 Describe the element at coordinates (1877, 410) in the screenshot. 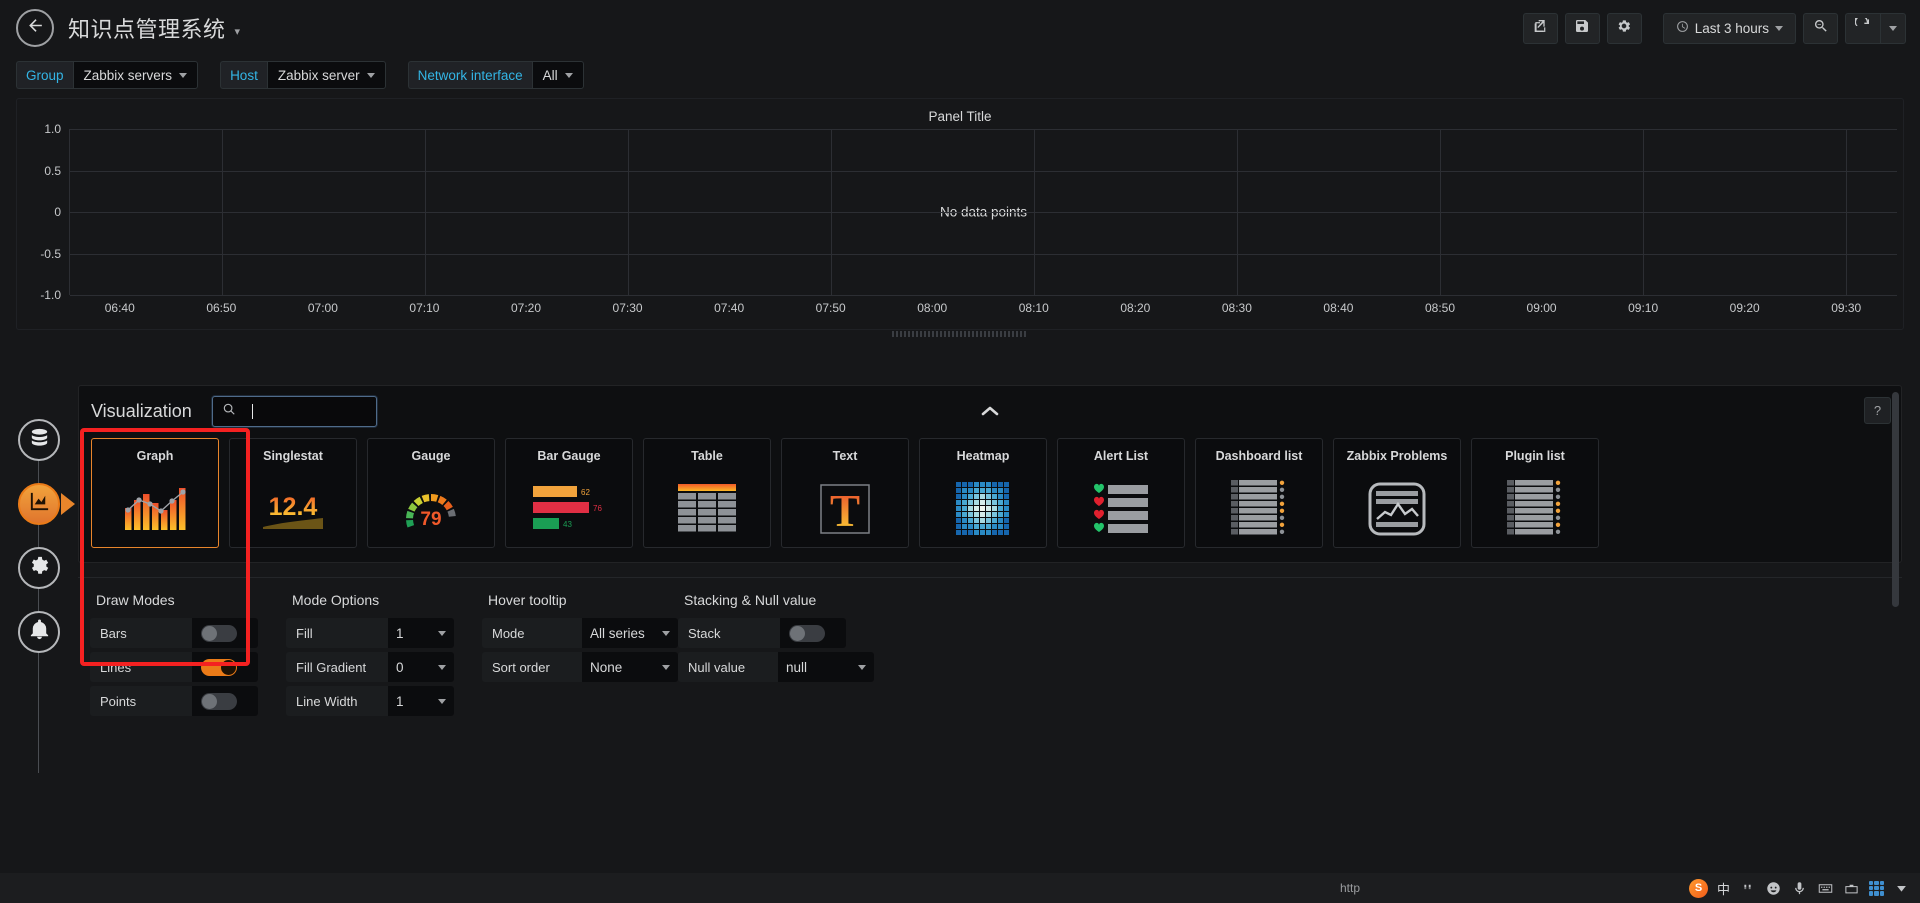

I see `help-button: ?` at that location.